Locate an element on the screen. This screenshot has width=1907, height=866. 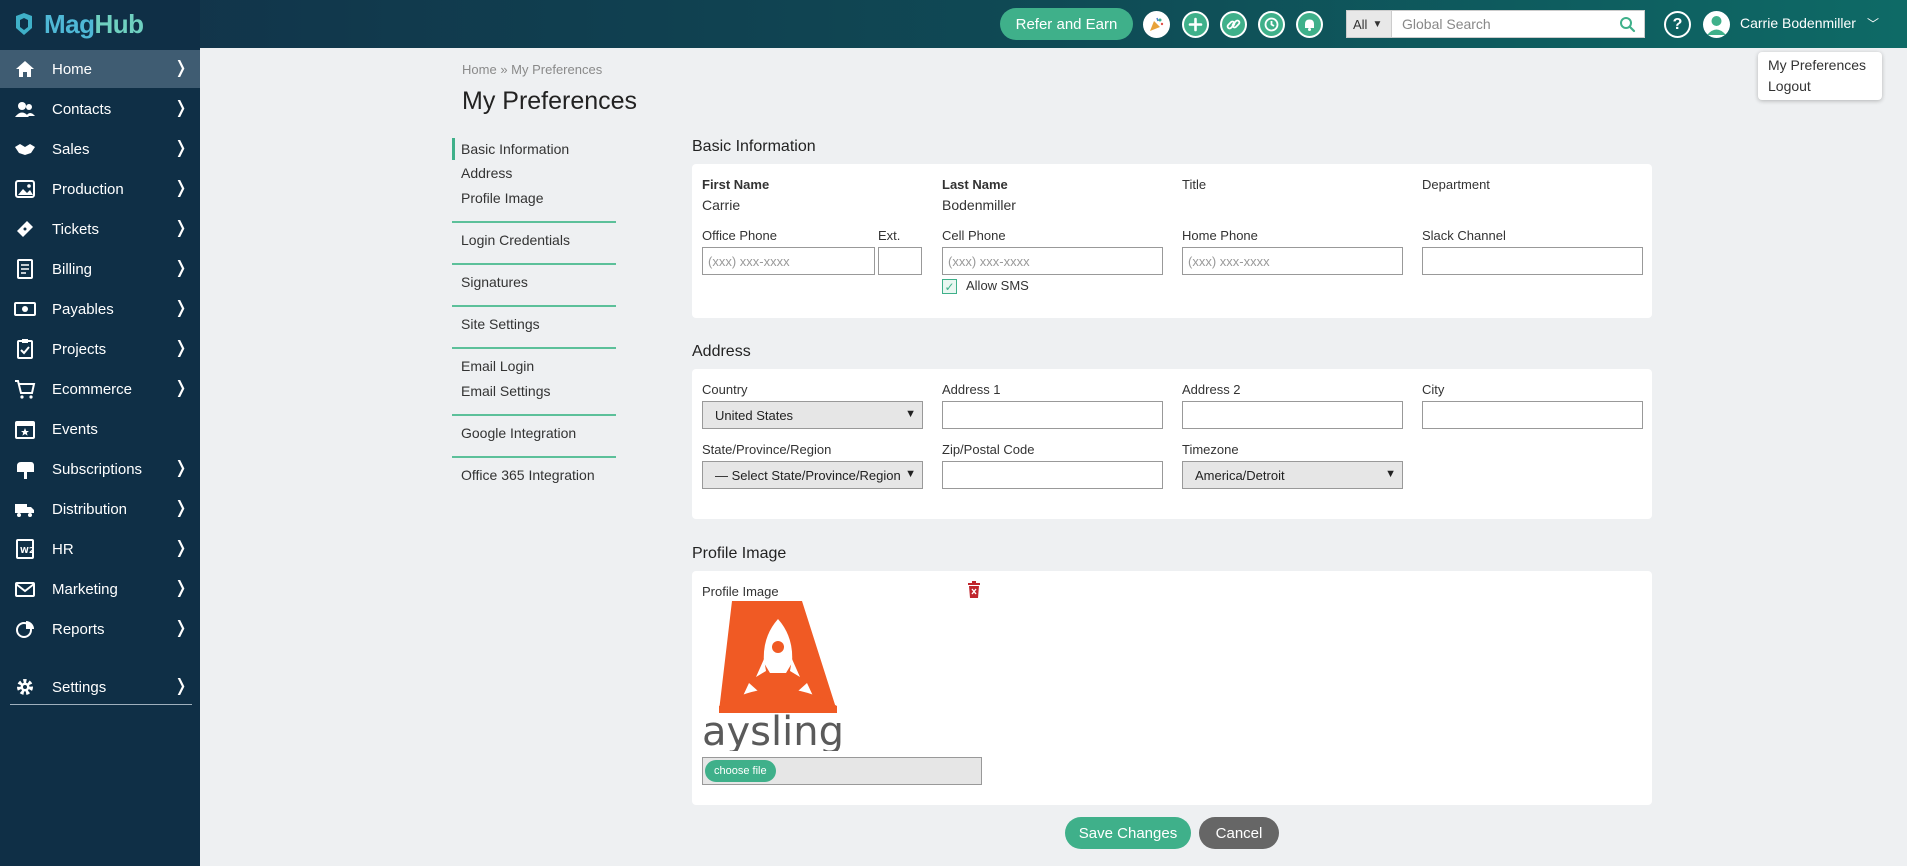
state-select: — Select State/Province/Region — ▼ is located at coordinates (812, 475).